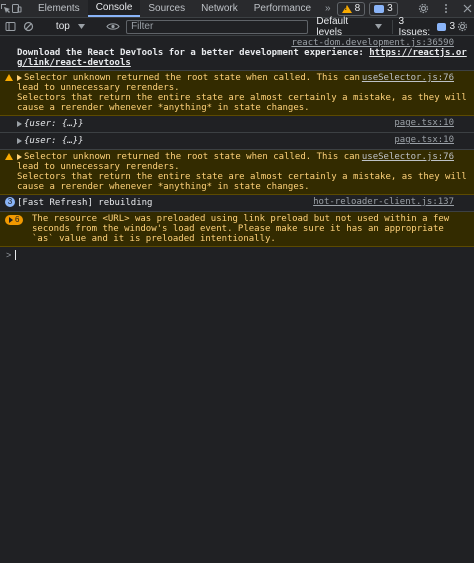  What do you see at coordinates (357, 8) in the screenshot?
I see `warnings-count: 8` at bounding box center [357, 8].